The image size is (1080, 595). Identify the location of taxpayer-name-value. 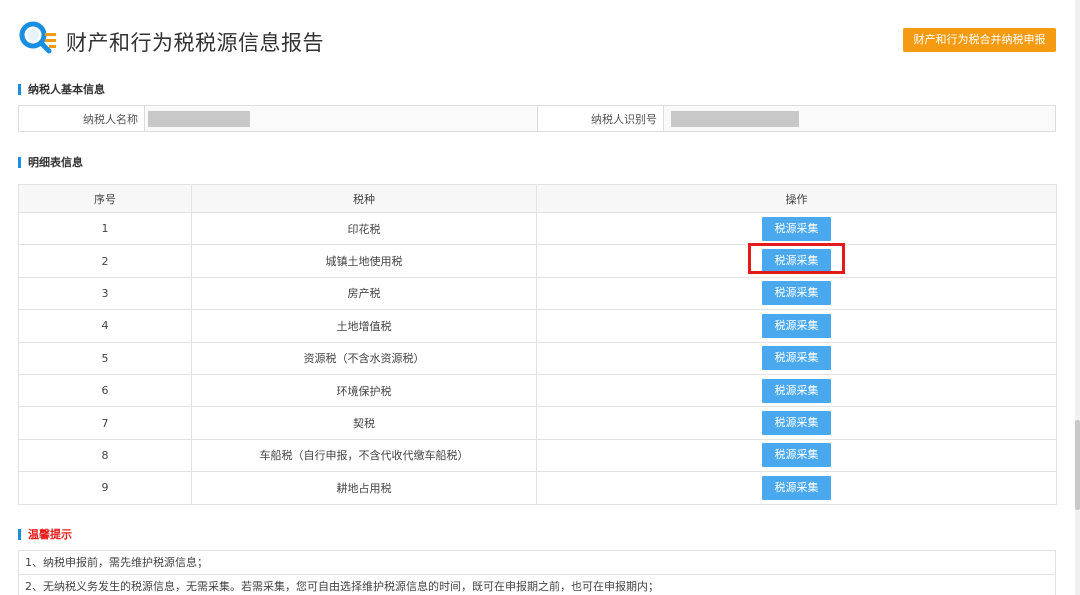
(341, 118).